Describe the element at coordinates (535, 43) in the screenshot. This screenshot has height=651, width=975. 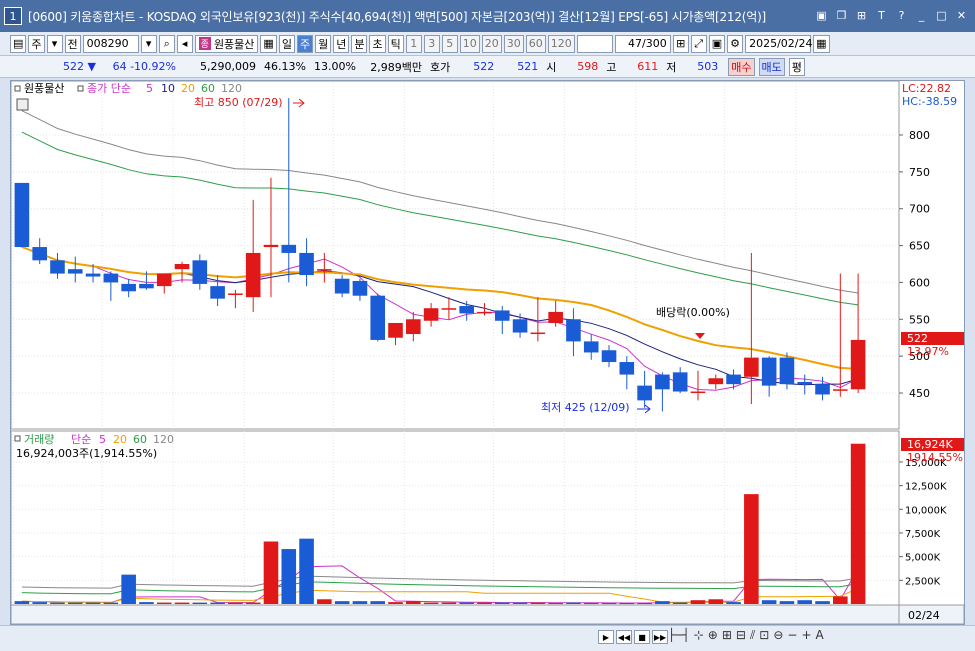
I see `interval-60: 60` at that location.